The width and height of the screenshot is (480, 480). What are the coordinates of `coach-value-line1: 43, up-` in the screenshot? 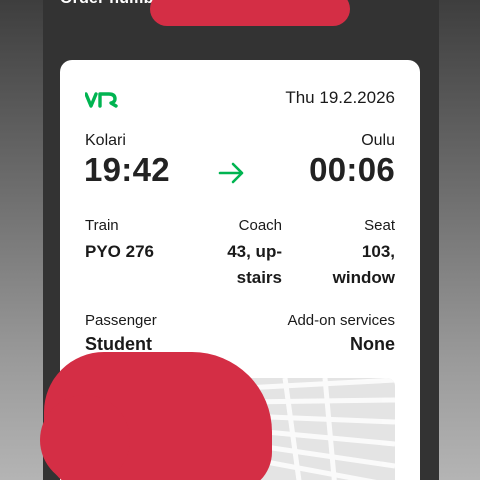 It's located at (254, 251).